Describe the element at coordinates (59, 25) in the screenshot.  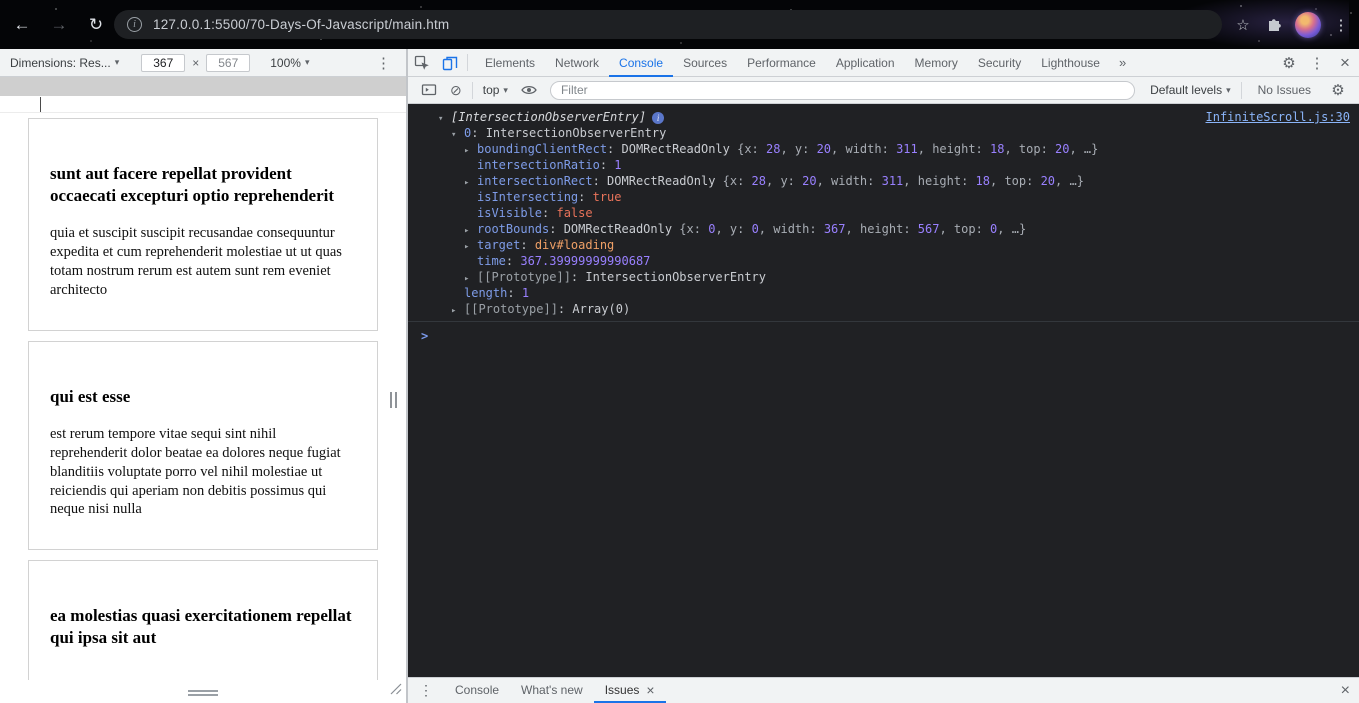
I see `forward-button: →` at that location.